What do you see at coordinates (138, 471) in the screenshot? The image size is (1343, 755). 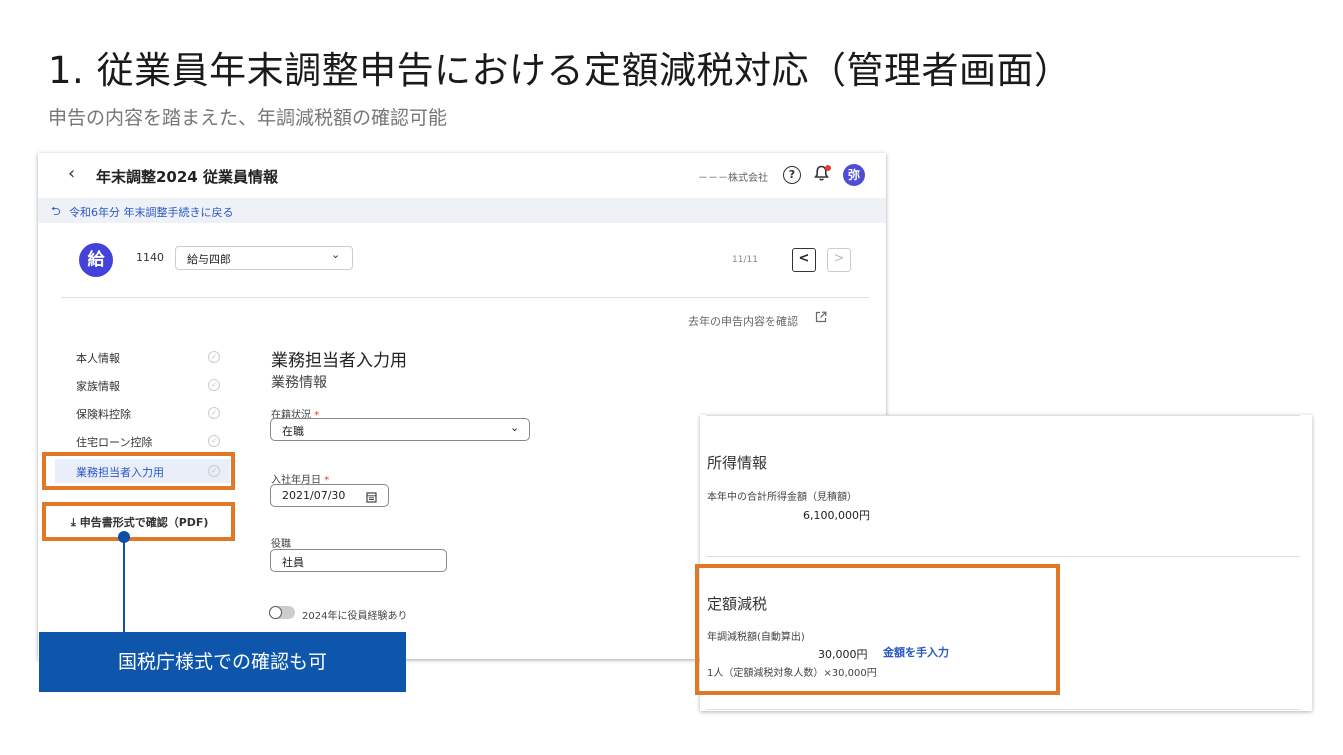 I see `highlight-admin-input` at bounding box center [138, 471].